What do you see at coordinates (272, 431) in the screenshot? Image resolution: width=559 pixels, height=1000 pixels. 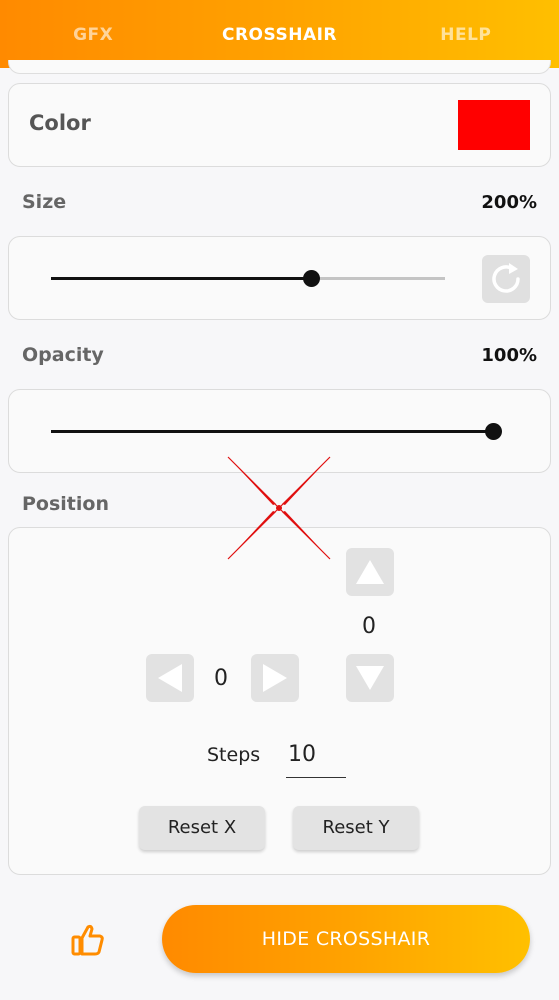 I see `opacity-slider-fill` at bounding box center [272, 431].